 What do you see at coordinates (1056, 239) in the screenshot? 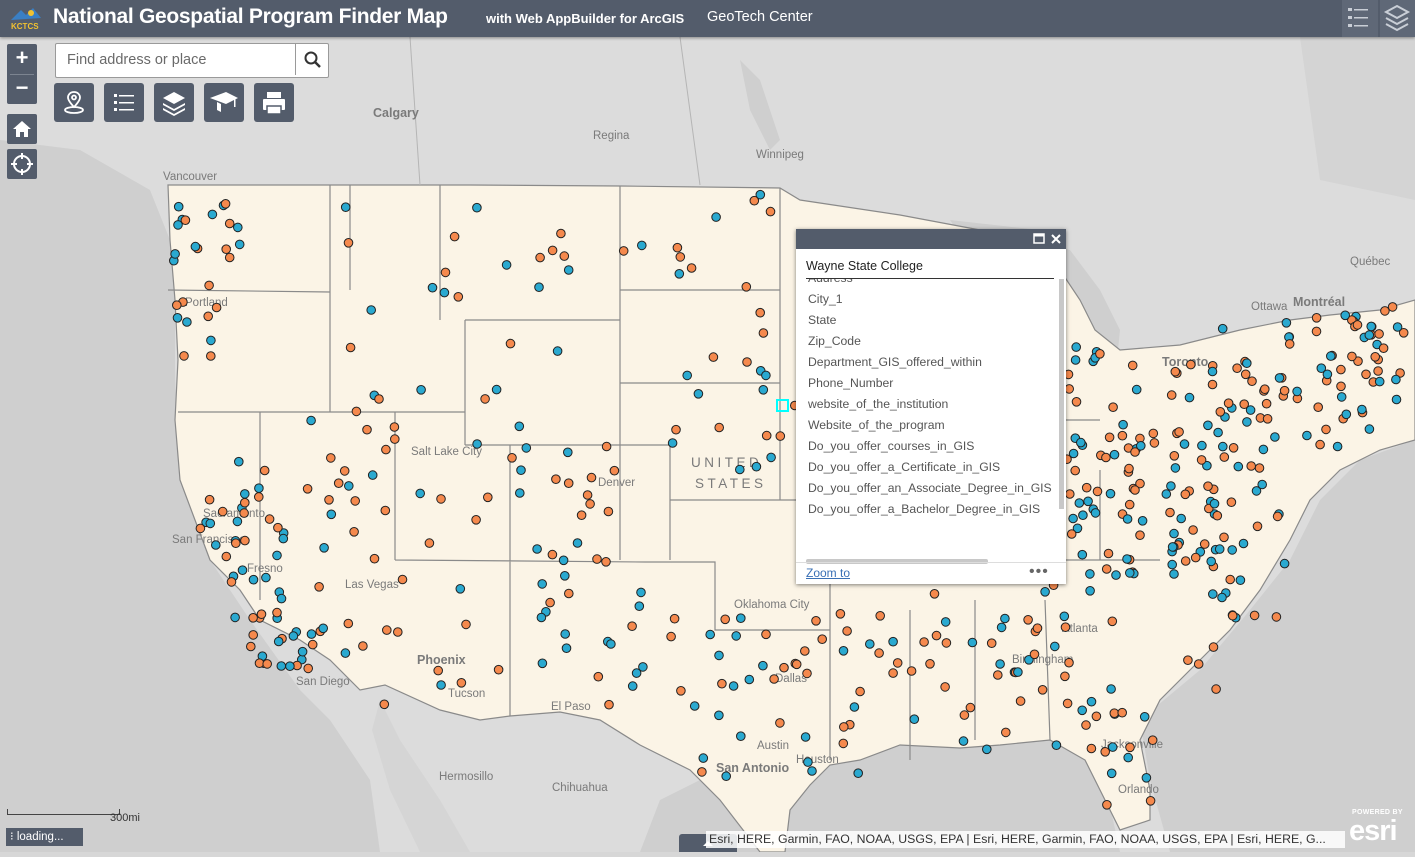
I see `close-icon` at bounding box center [1056, 239].